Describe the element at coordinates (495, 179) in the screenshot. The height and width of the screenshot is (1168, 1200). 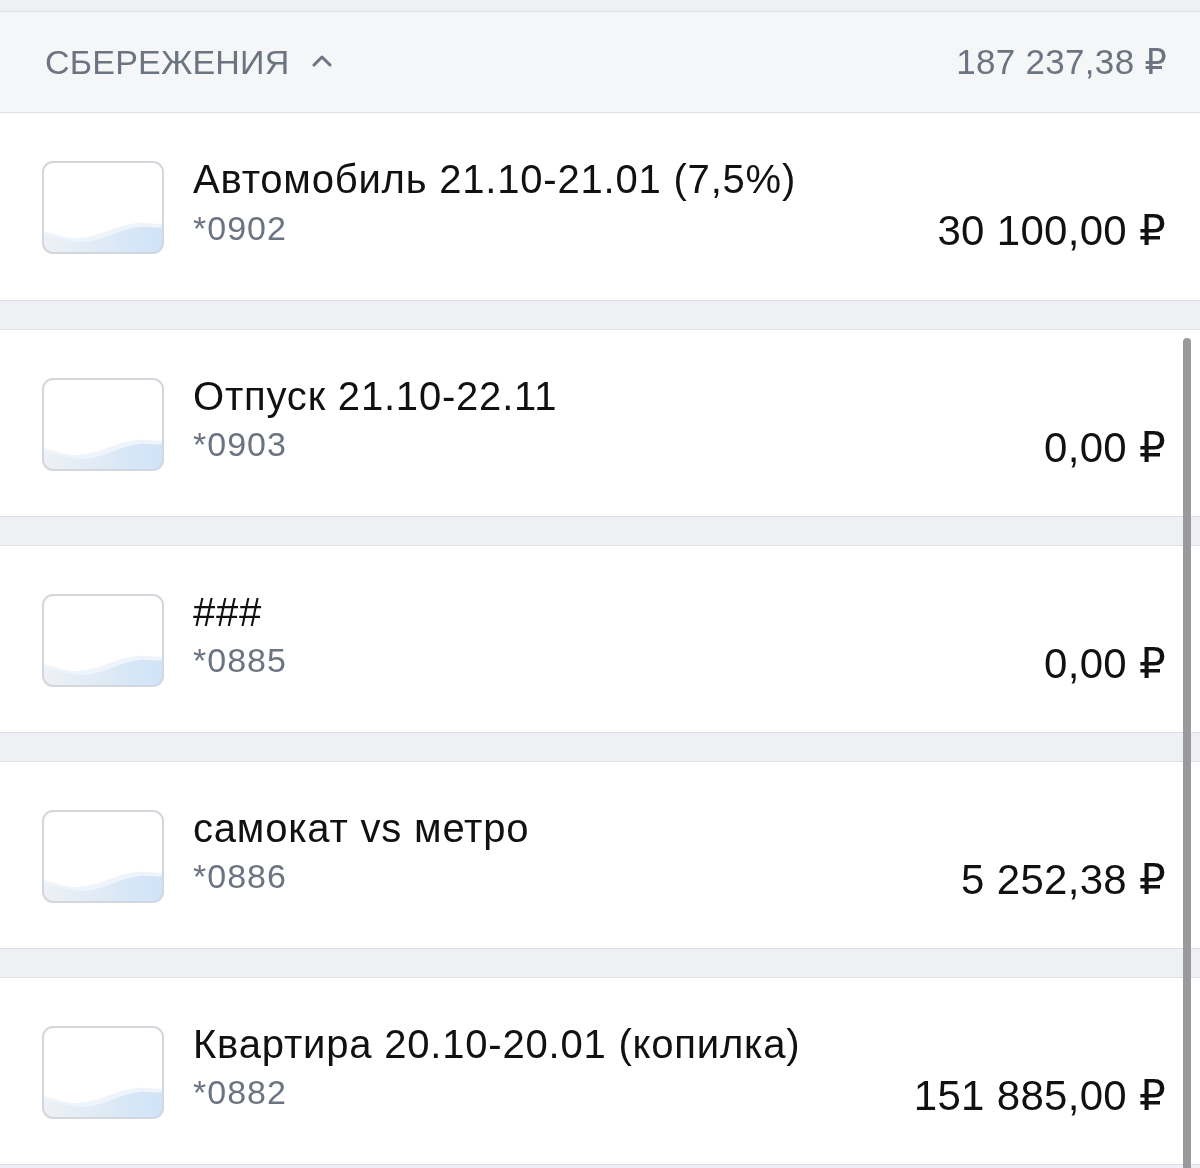
I see `account-name: Автомобиль 21.10-21.01 (7,5%)` at that location.